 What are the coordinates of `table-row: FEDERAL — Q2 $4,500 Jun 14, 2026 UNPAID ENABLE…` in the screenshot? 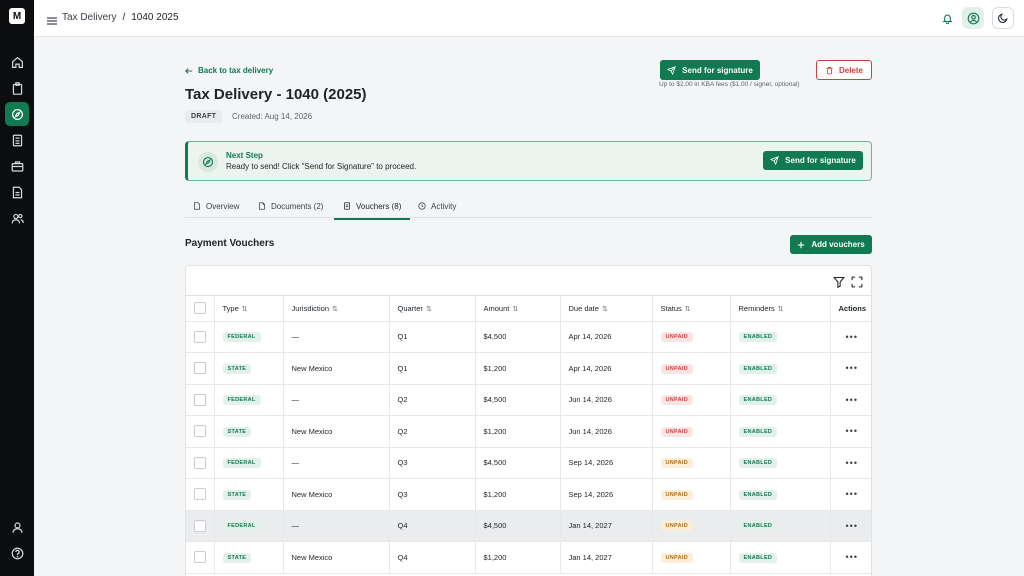 It's located at (528, 400).